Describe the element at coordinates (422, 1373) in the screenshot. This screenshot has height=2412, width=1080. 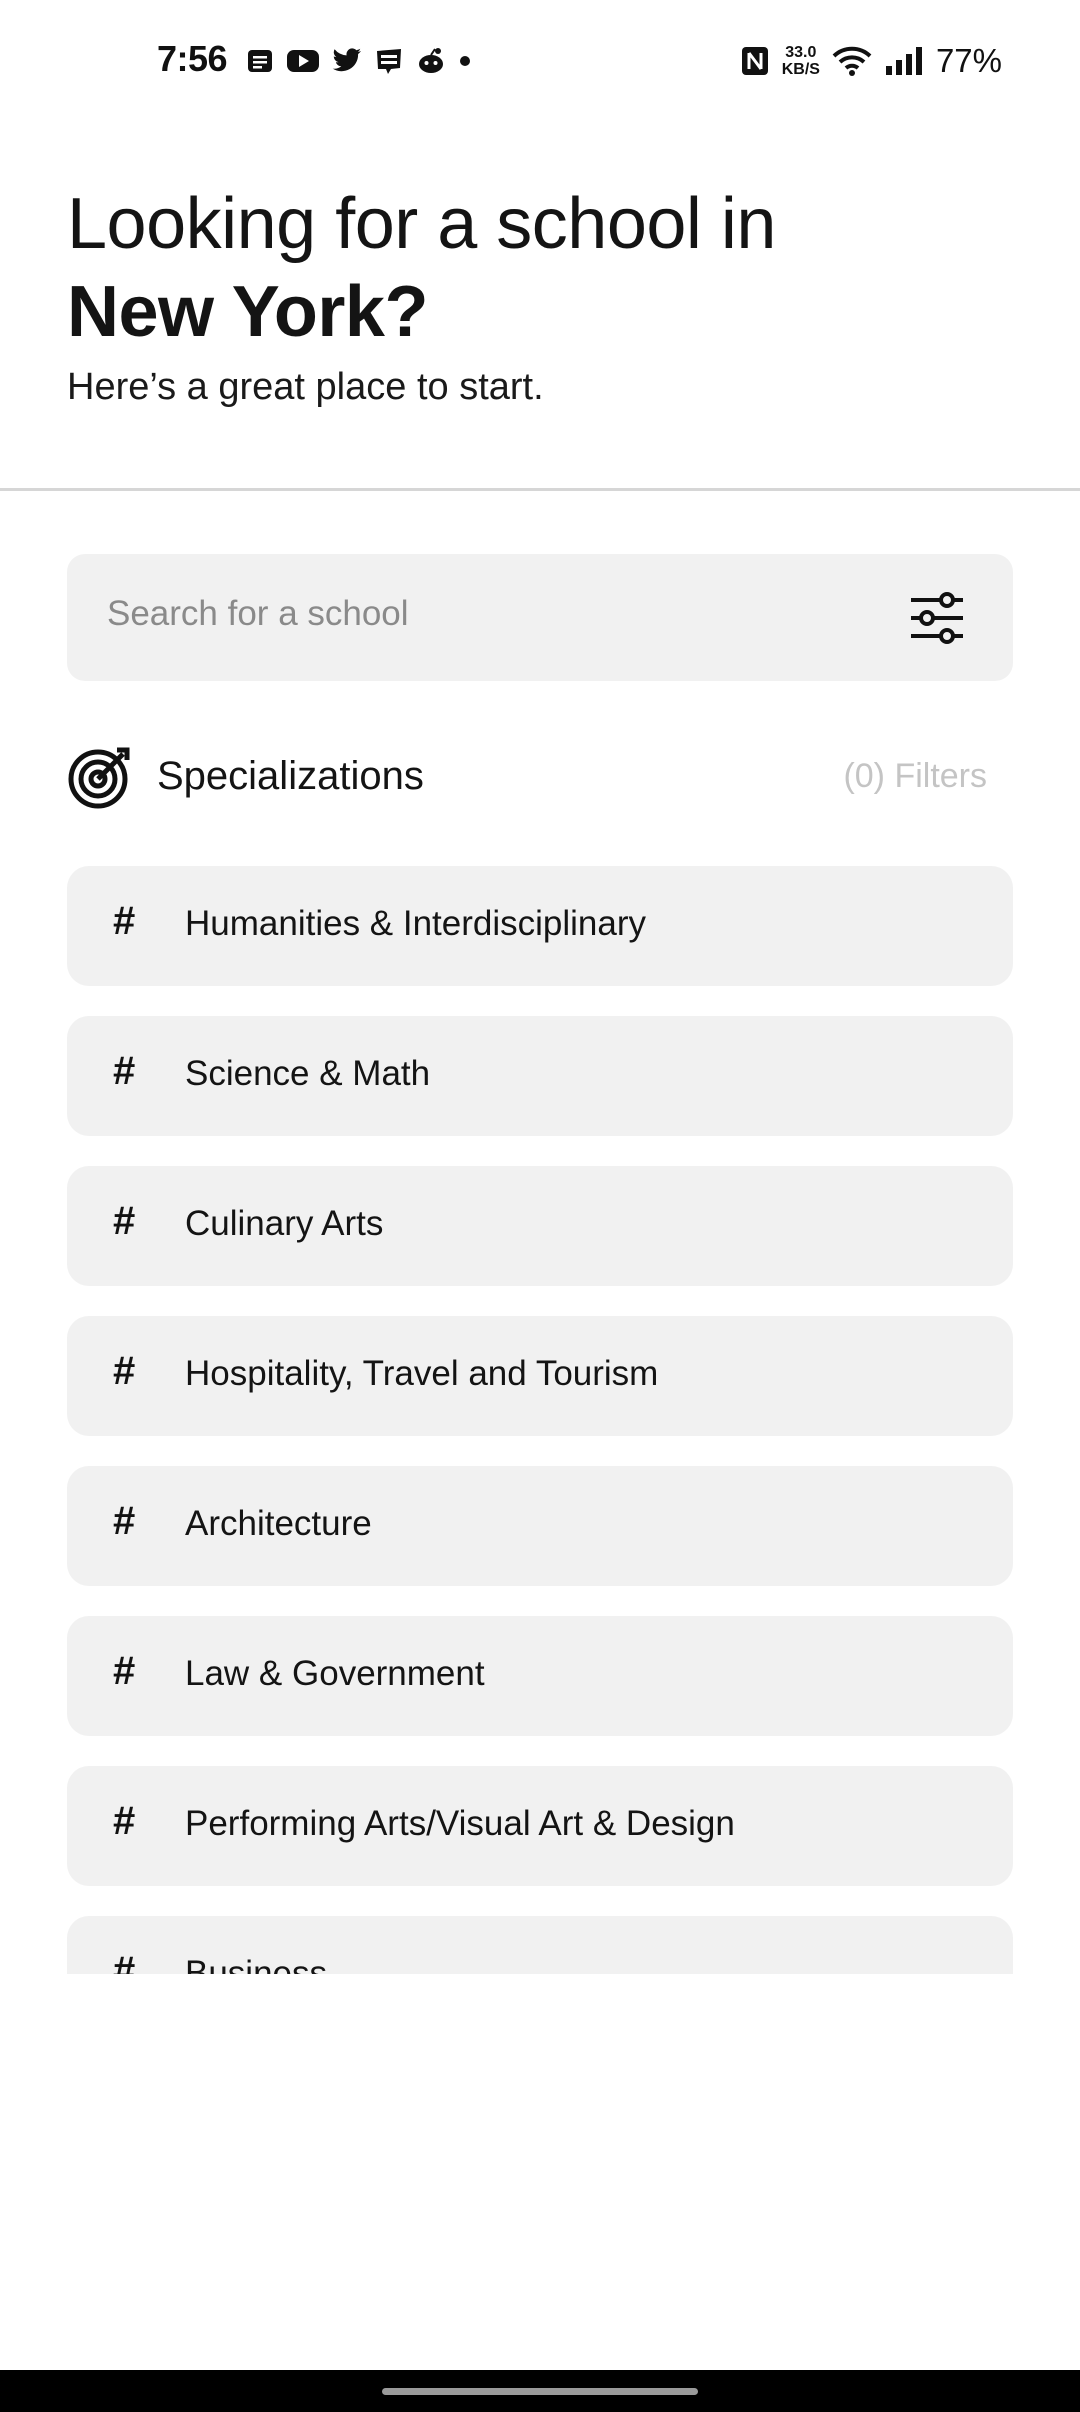
I see `specialization-label: Hospitality, Travel and Tourism` at that location.